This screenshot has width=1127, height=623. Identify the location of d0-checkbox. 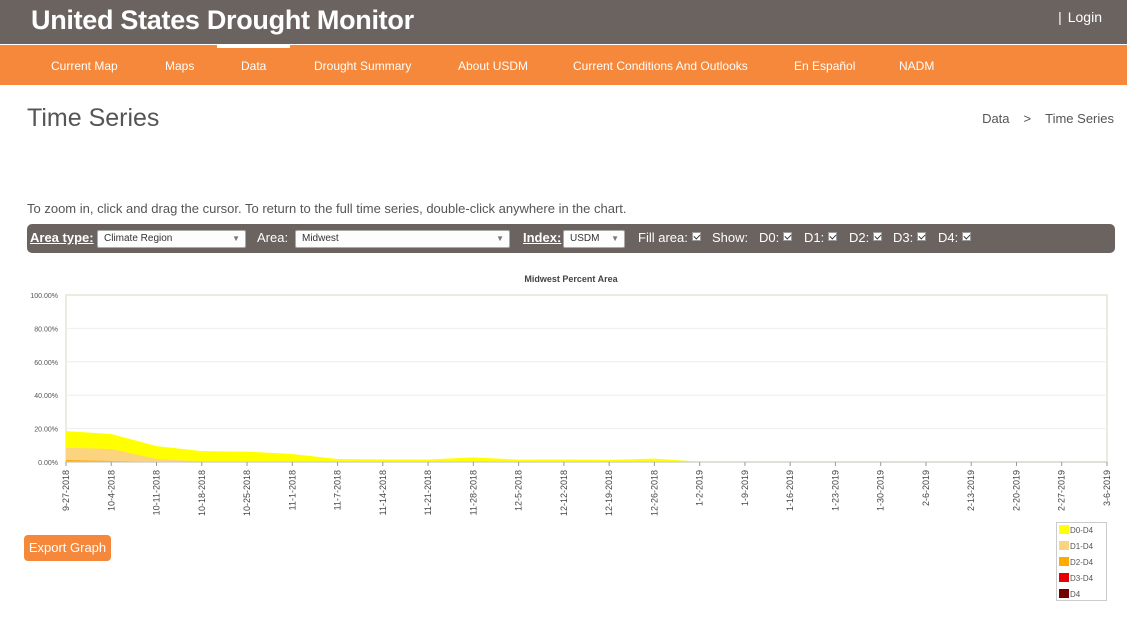
(788, 236).